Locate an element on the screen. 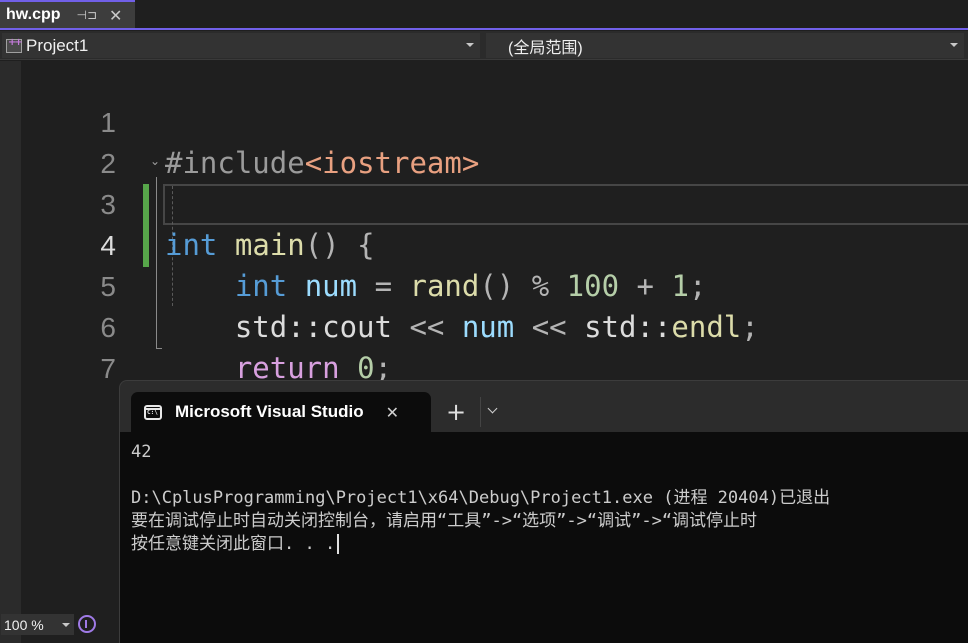 The width and height of the screenshot is (968, 643). terminal-tab: Microsoft Visual Studio ✕ is located at coordinates (281, 412).